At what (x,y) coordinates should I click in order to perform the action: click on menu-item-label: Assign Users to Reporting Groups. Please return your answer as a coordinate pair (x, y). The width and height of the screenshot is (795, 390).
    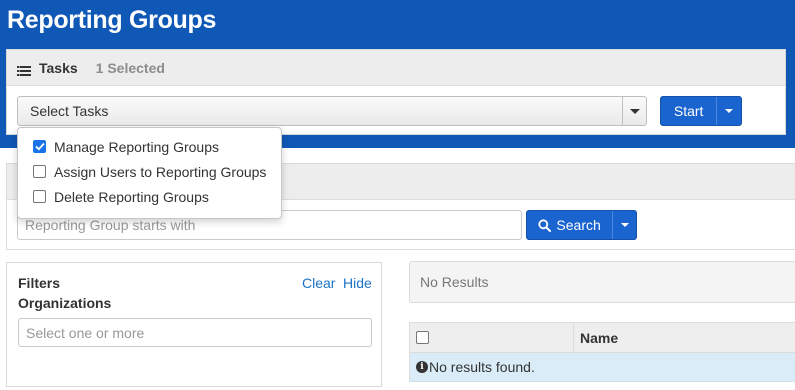
    Looking at the image, I should click on (160, 171).